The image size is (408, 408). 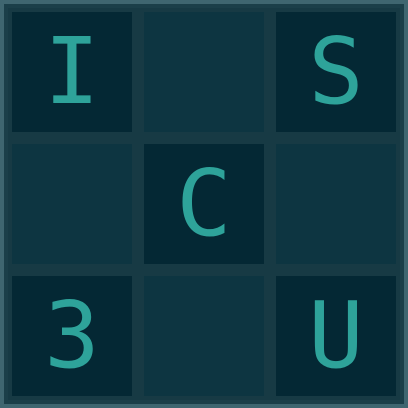 What do you see at coordinates (72, 336) in the screenshot?
I see `cell-r3-c1: 3` at bounding box center [72, 336].